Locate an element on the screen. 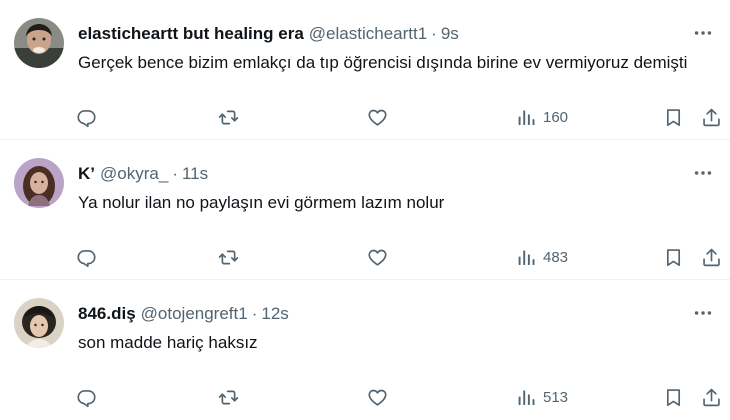  display-name: elasticheartt but healing era is located at coordinates (191, 34).